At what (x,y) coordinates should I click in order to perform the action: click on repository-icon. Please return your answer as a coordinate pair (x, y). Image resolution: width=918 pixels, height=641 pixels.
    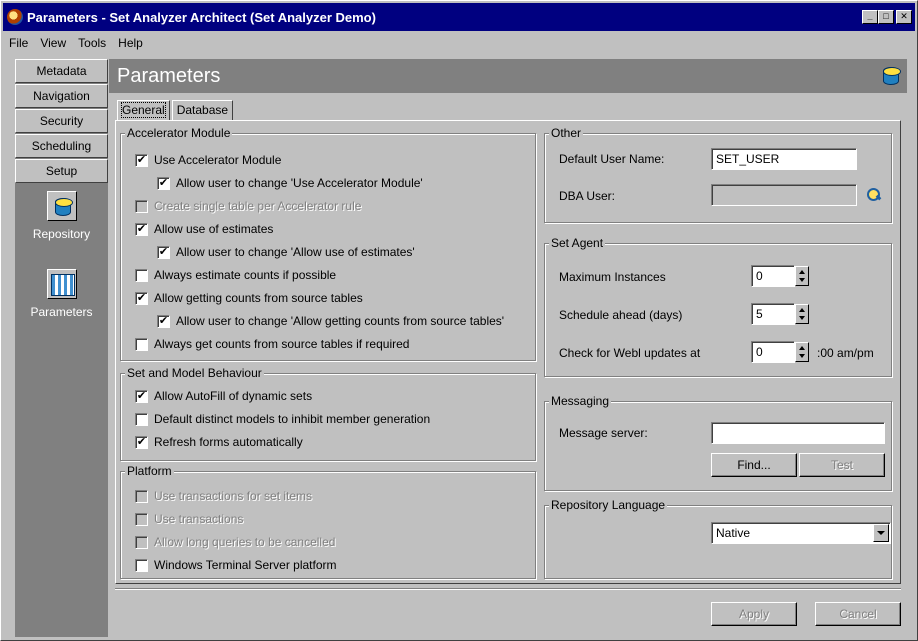
    Looking at the image, I should click on (61, 206).